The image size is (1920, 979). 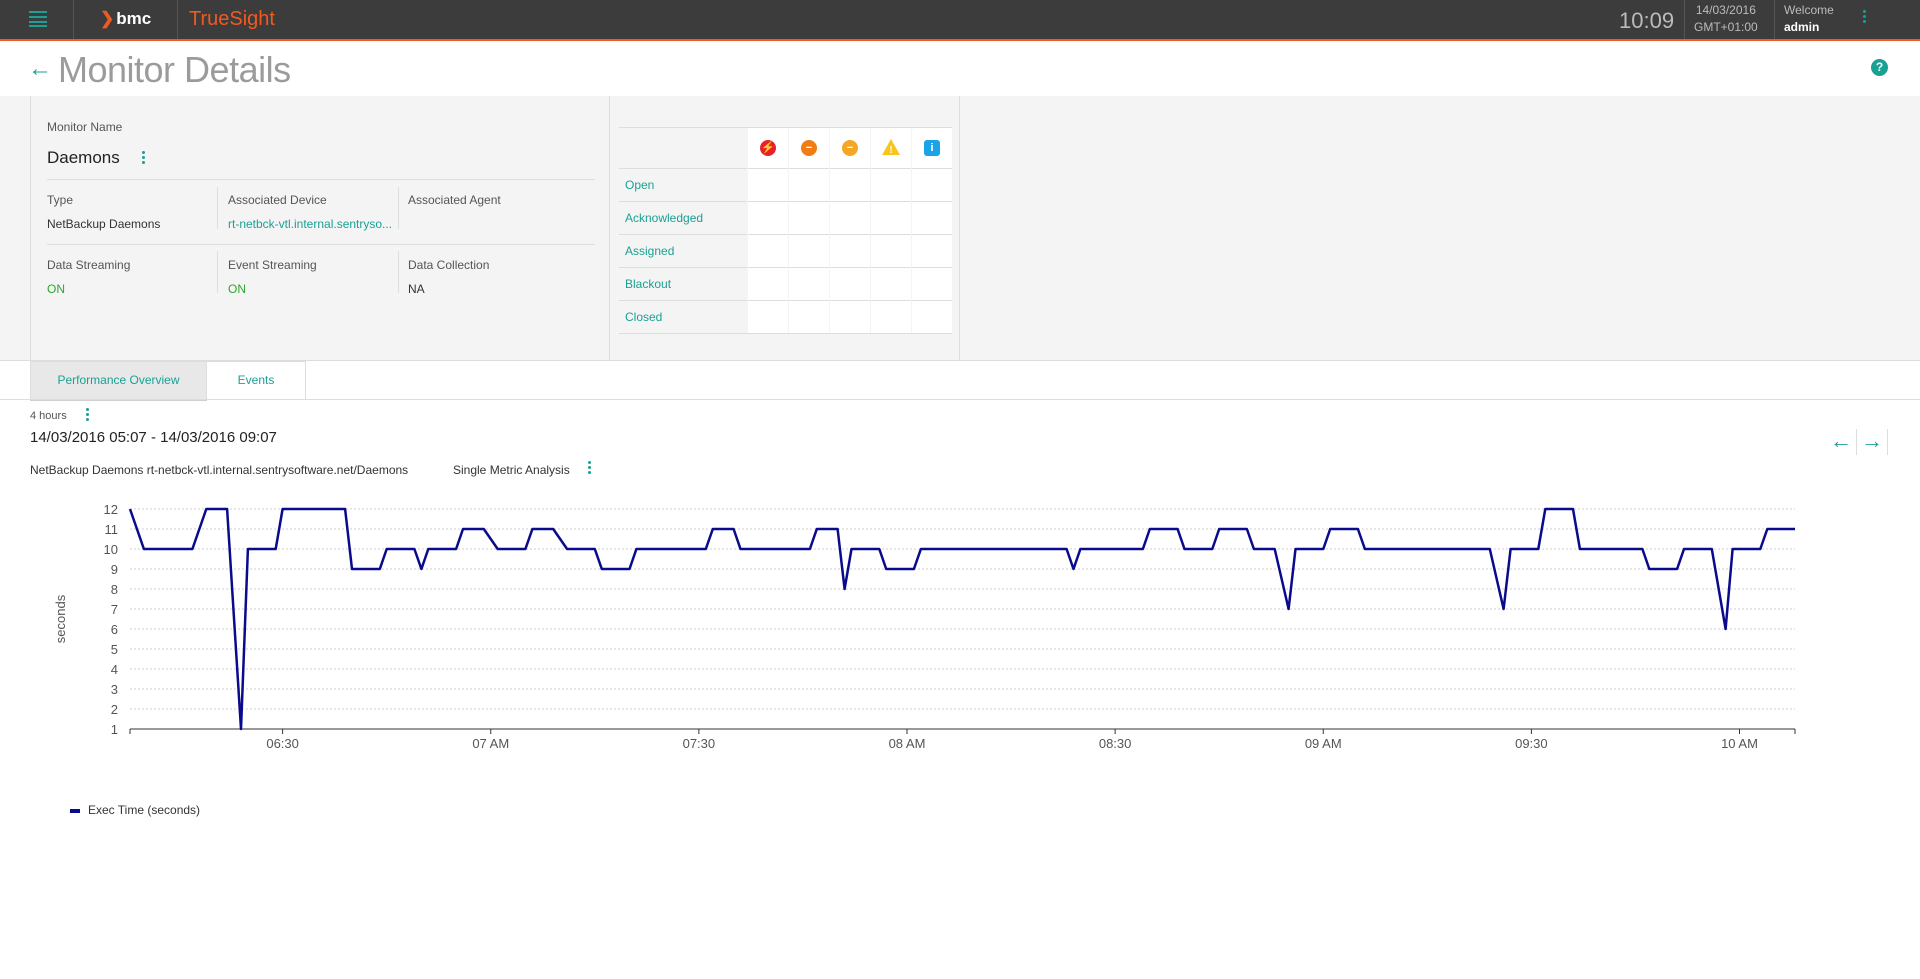 I want to click on y-tick-label: 7, so click(x=114, y=609).